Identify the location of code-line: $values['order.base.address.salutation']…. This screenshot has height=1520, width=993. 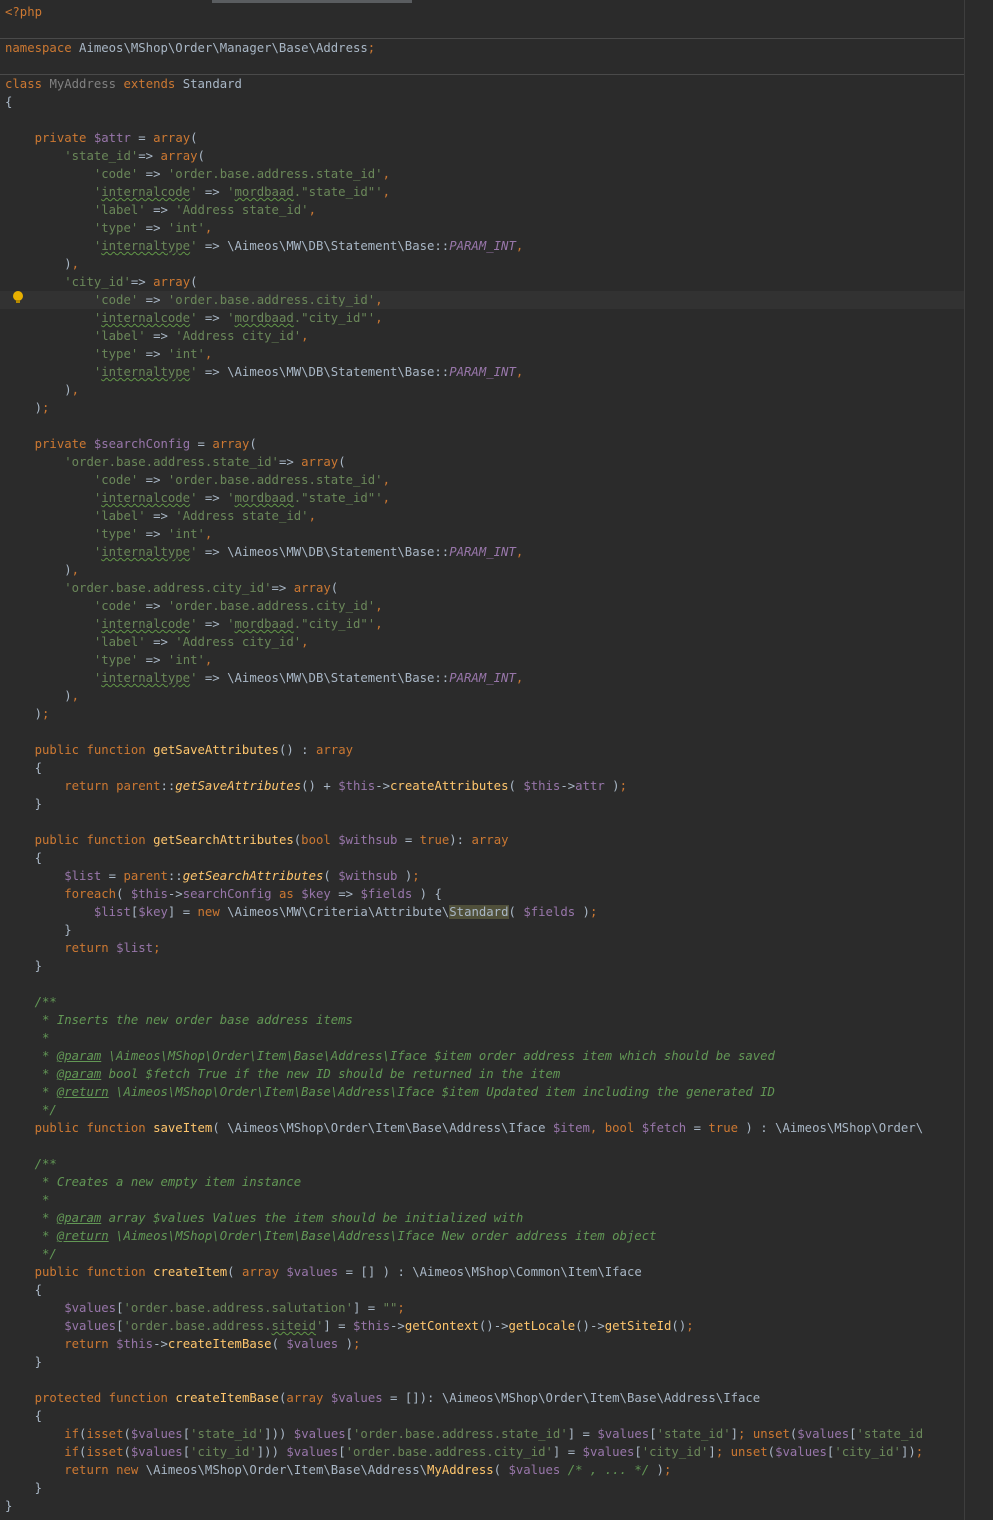
(205, 1308).